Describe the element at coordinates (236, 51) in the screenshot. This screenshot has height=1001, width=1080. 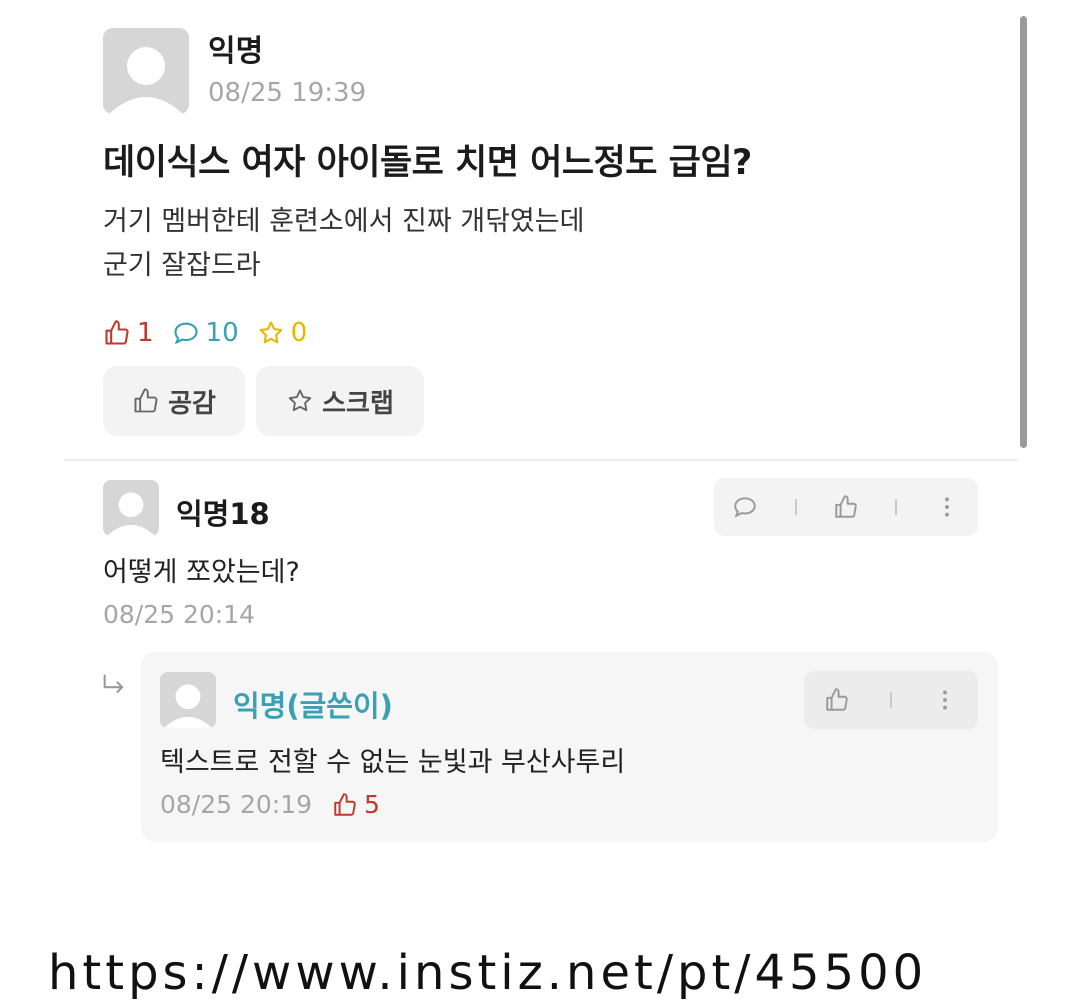
I see `post-author-name: 익명` at that location.